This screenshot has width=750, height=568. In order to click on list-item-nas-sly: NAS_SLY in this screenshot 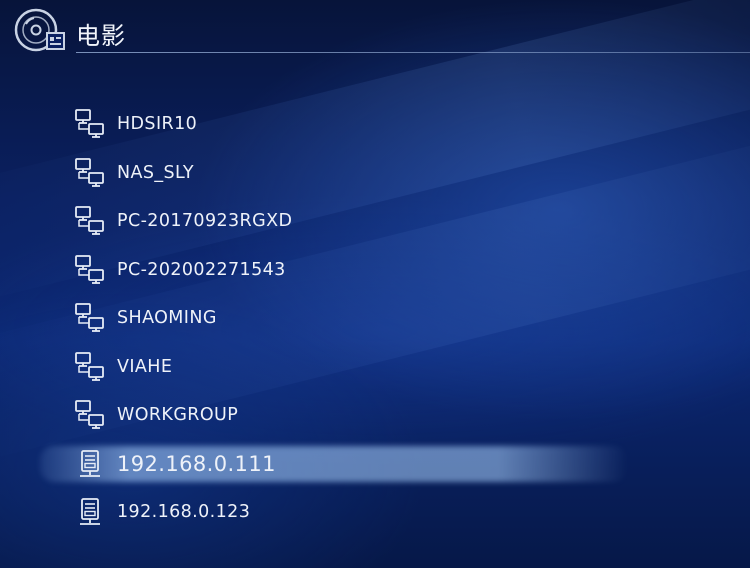, I will do `click(375, 173)`.